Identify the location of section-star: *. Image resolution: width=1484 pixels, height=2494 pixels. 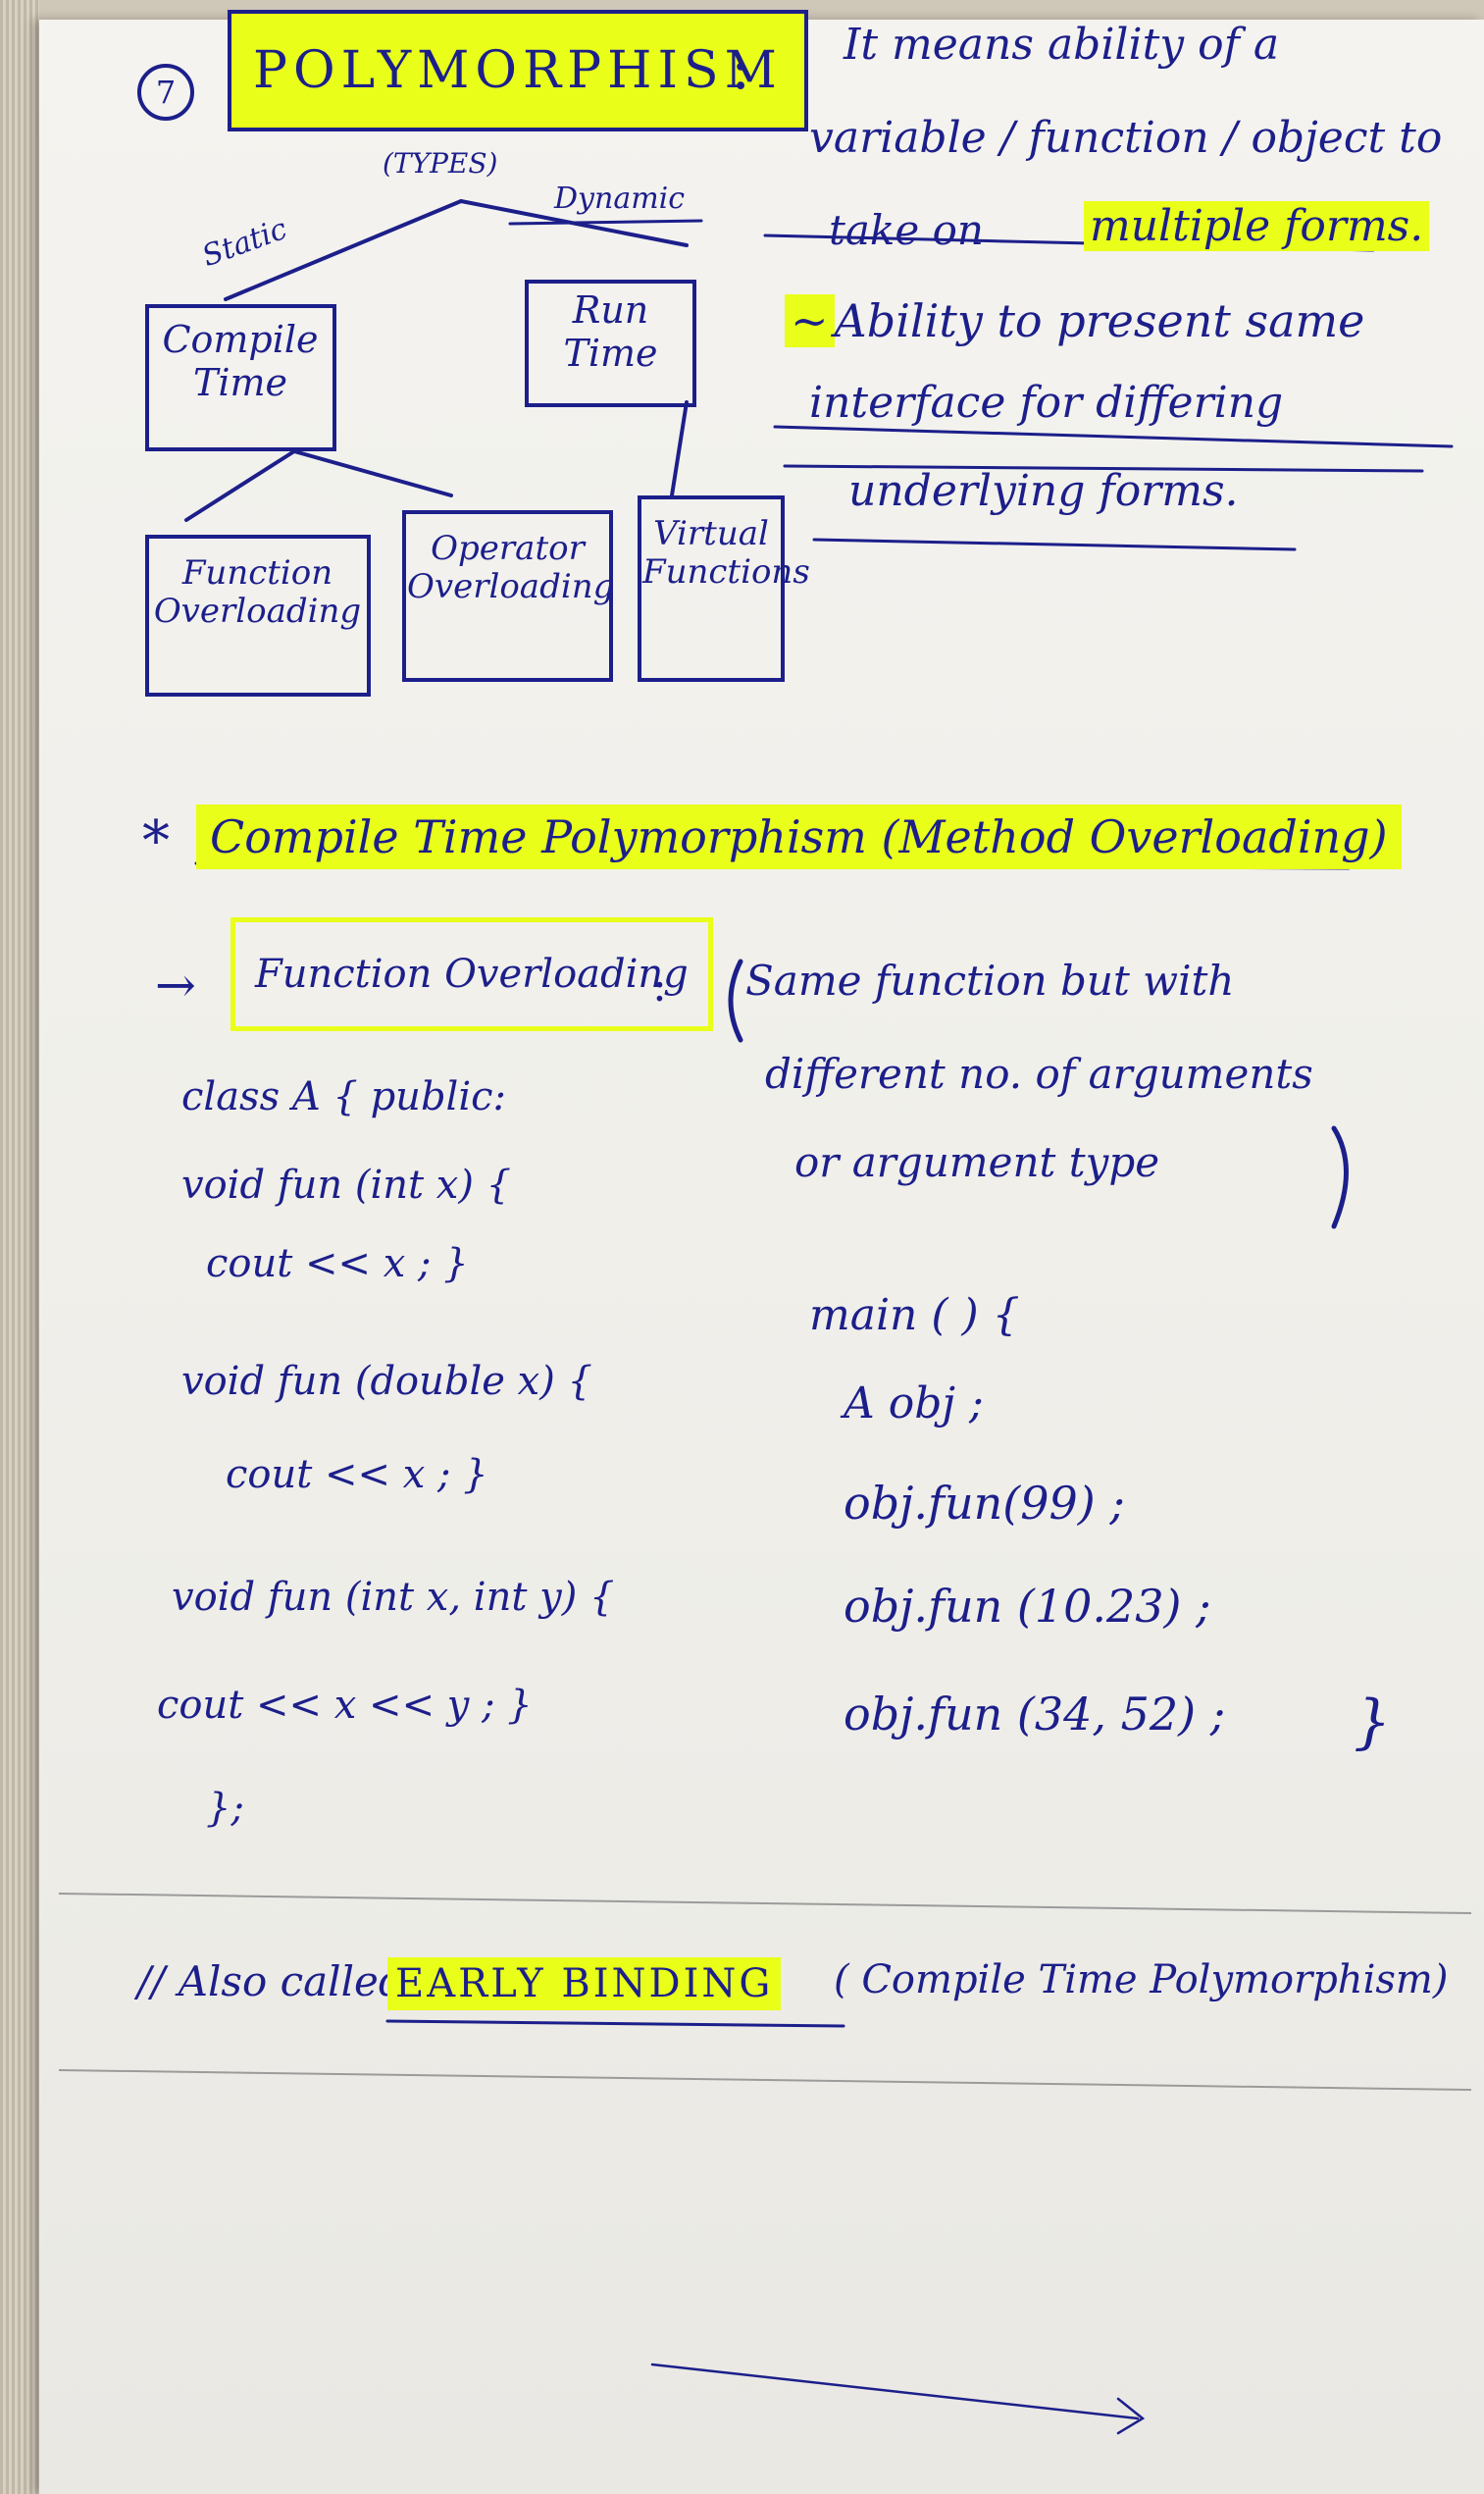
(156, 841).